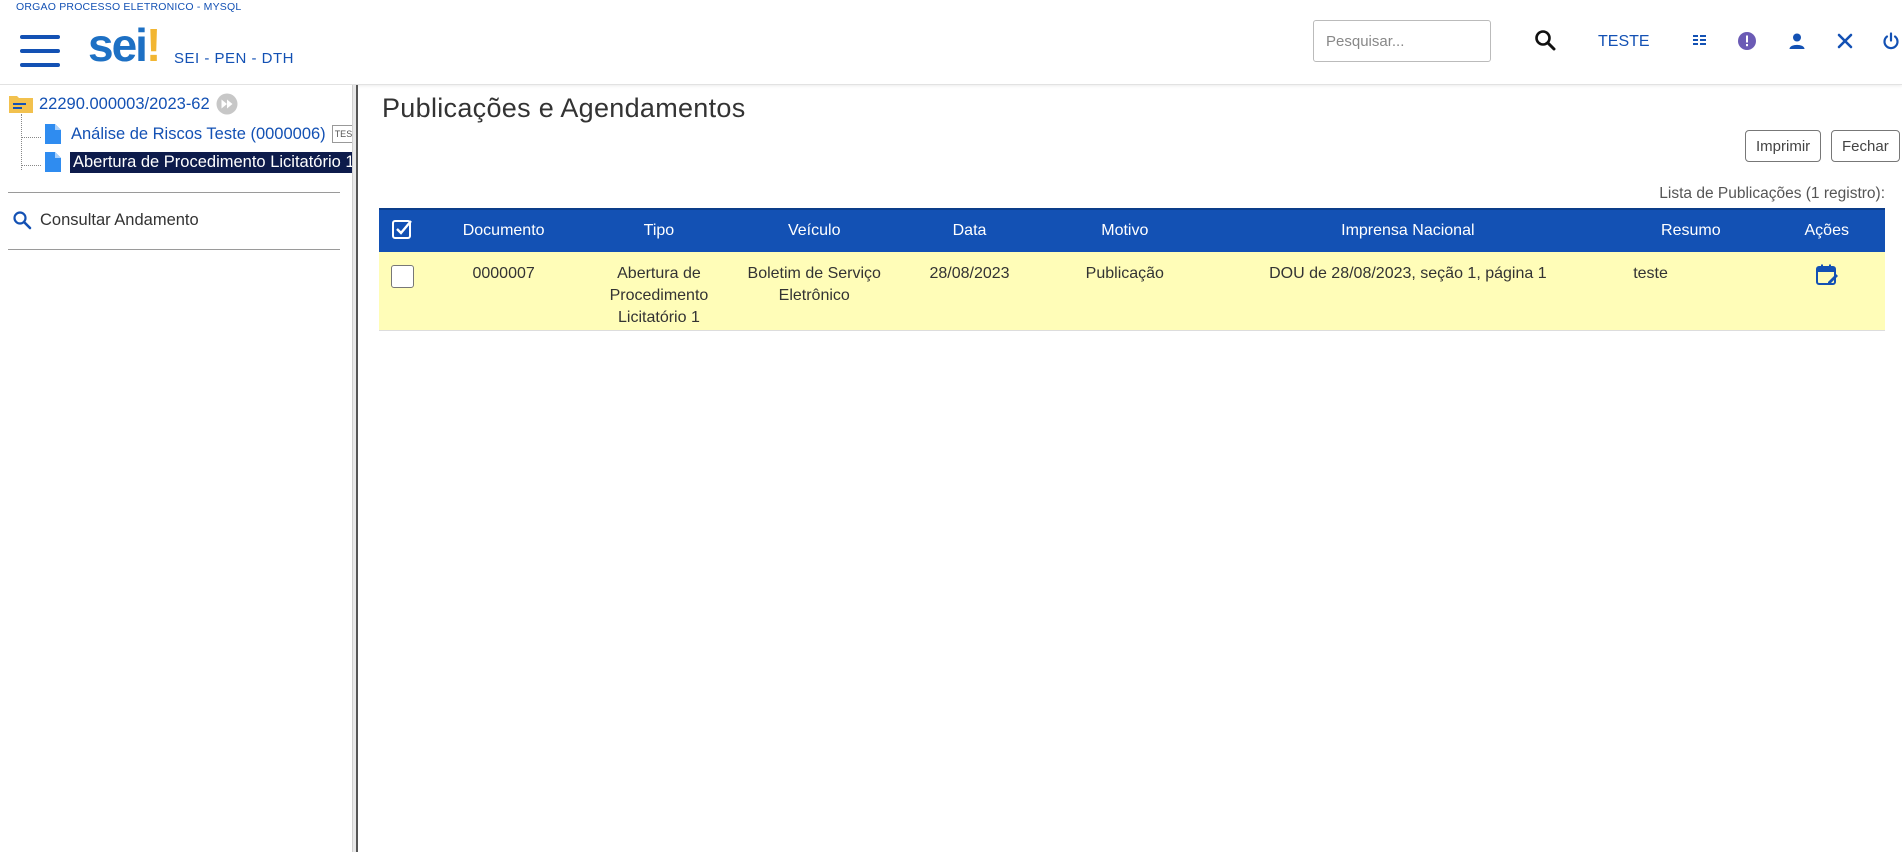  I want to click on tree-document-link-selected: Abertura de Procedimento Licitatório 1, so click(214, 162).